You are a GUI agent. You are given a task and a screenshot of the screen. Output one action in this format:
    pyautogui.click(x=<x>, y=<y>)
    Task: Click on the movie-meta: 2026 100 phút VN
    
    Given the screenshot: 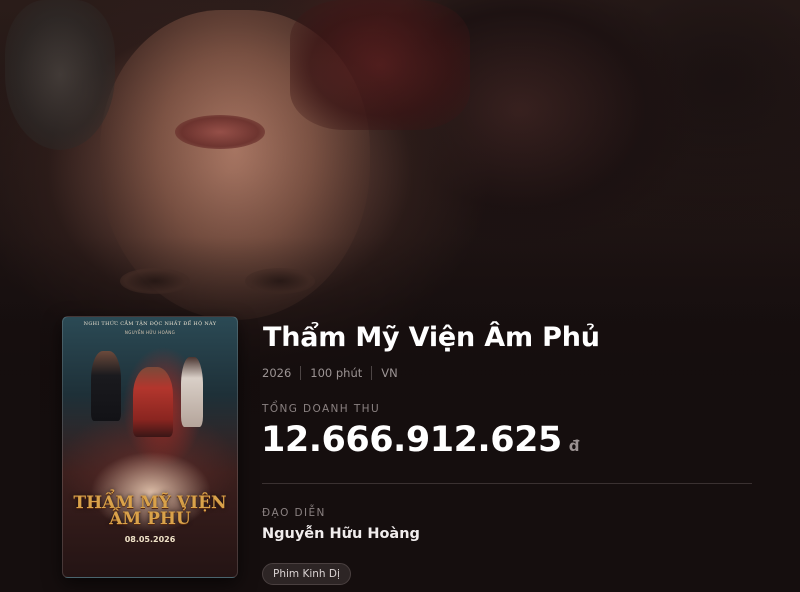 What is the action you would take?
    pyautogui.click(x=334, y=373)
    